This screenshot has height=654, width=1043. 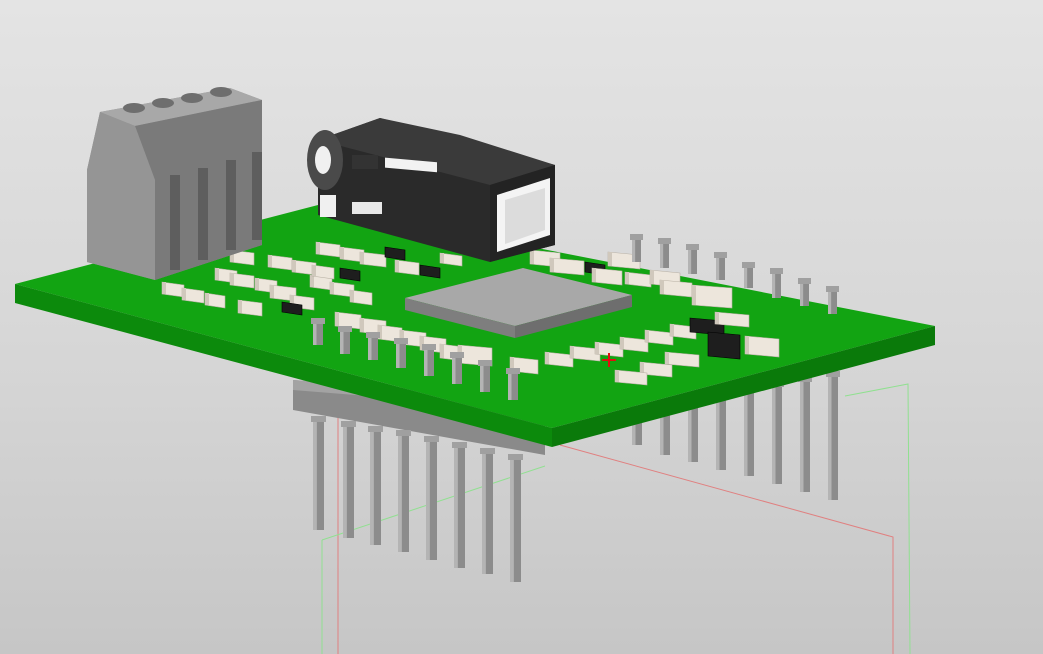 What do you see at coordinates (174, 183) in the screenshot?
I see `terminal-block-connector` at bounding box center [174, 183].